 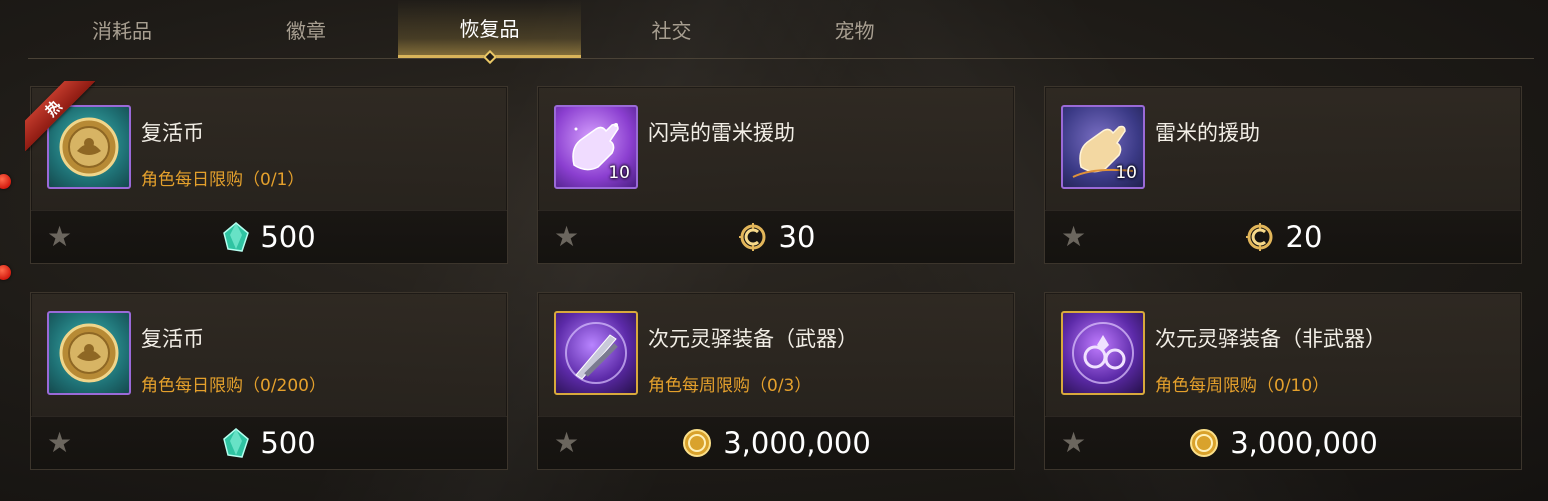 I want to click on dimension-armor-icon, so click(x=1103, y=353).